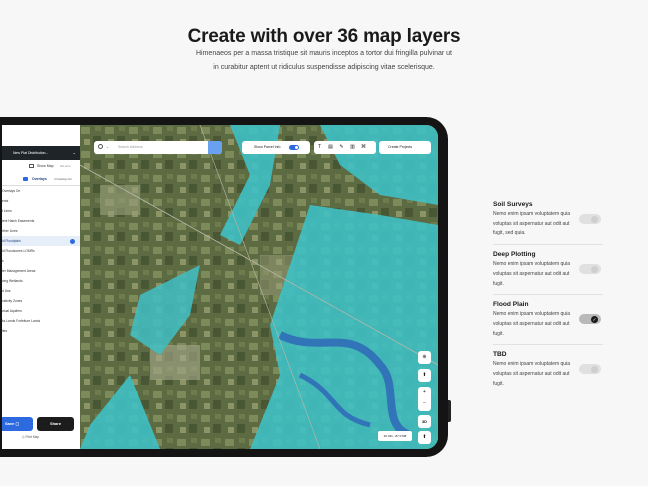  I want to click on tablet-side-button, so click(449, 411).